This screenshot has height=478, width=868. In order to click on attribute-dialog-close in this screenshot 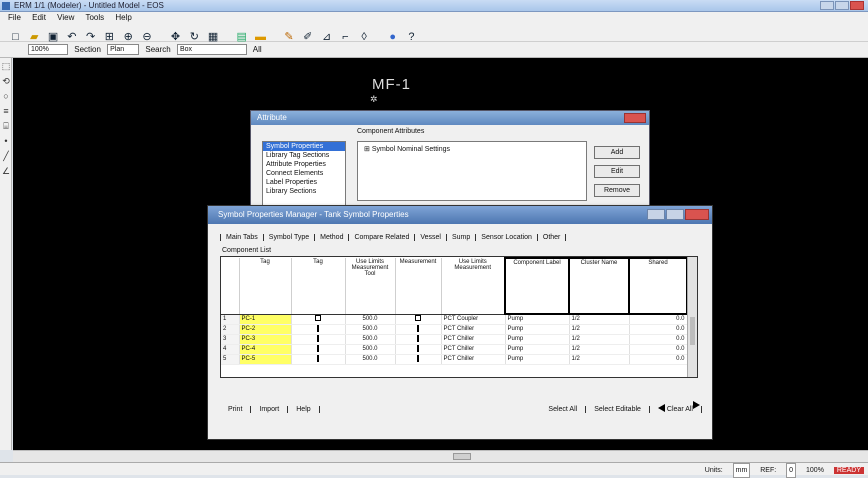, I will do `click(635, 118)`.